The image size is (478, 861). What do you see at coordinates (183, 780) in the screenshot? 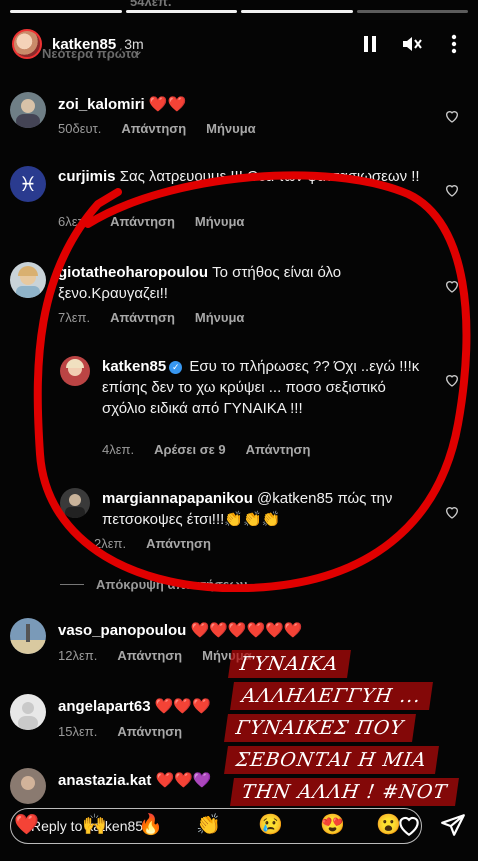
I see `comment-text: ❤️❤️💜` at bounding box center [183, 780].